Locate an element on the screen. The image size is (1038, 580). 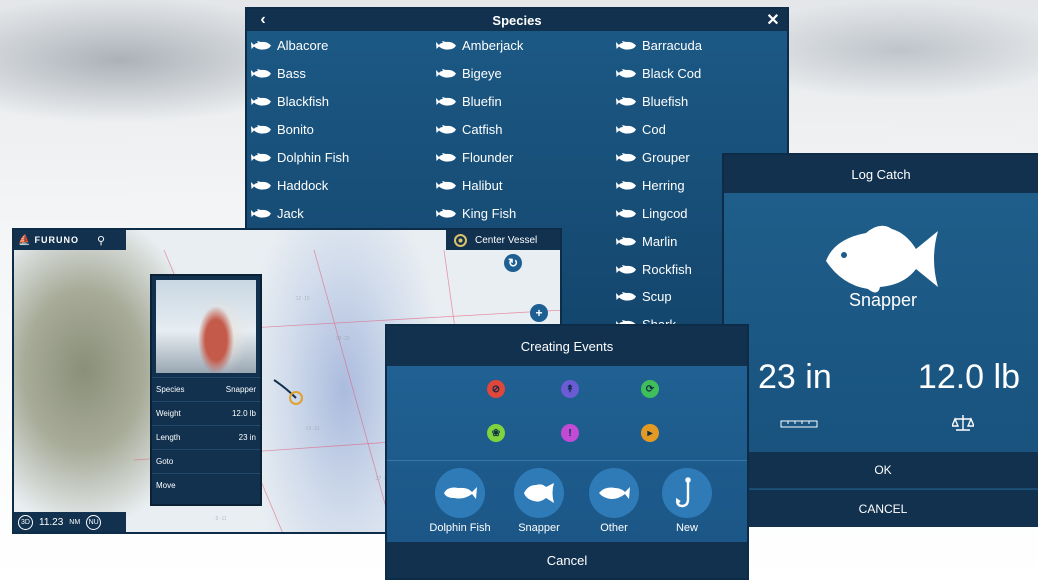
species-label: Bigeye is located at coordinates (482, 74).